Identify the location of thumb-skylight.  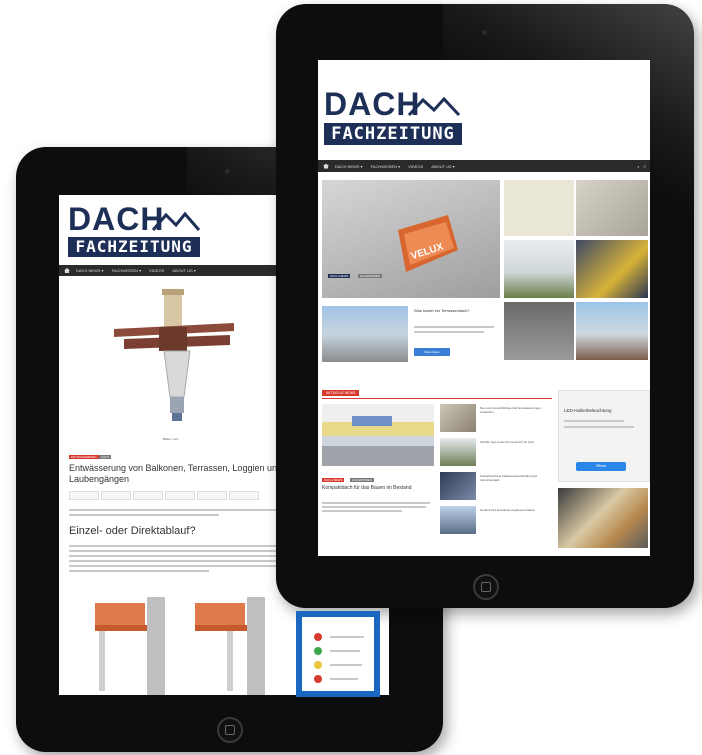
(539, 331).